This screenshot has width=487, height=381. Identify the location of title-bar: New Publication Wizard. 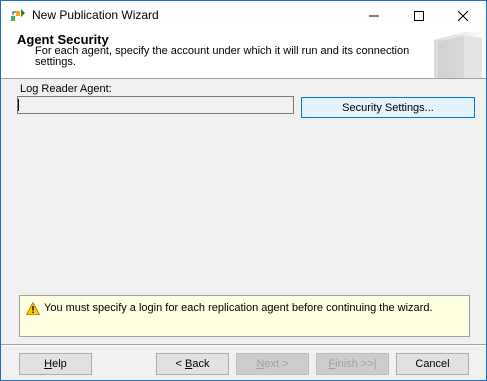
(243, 15).